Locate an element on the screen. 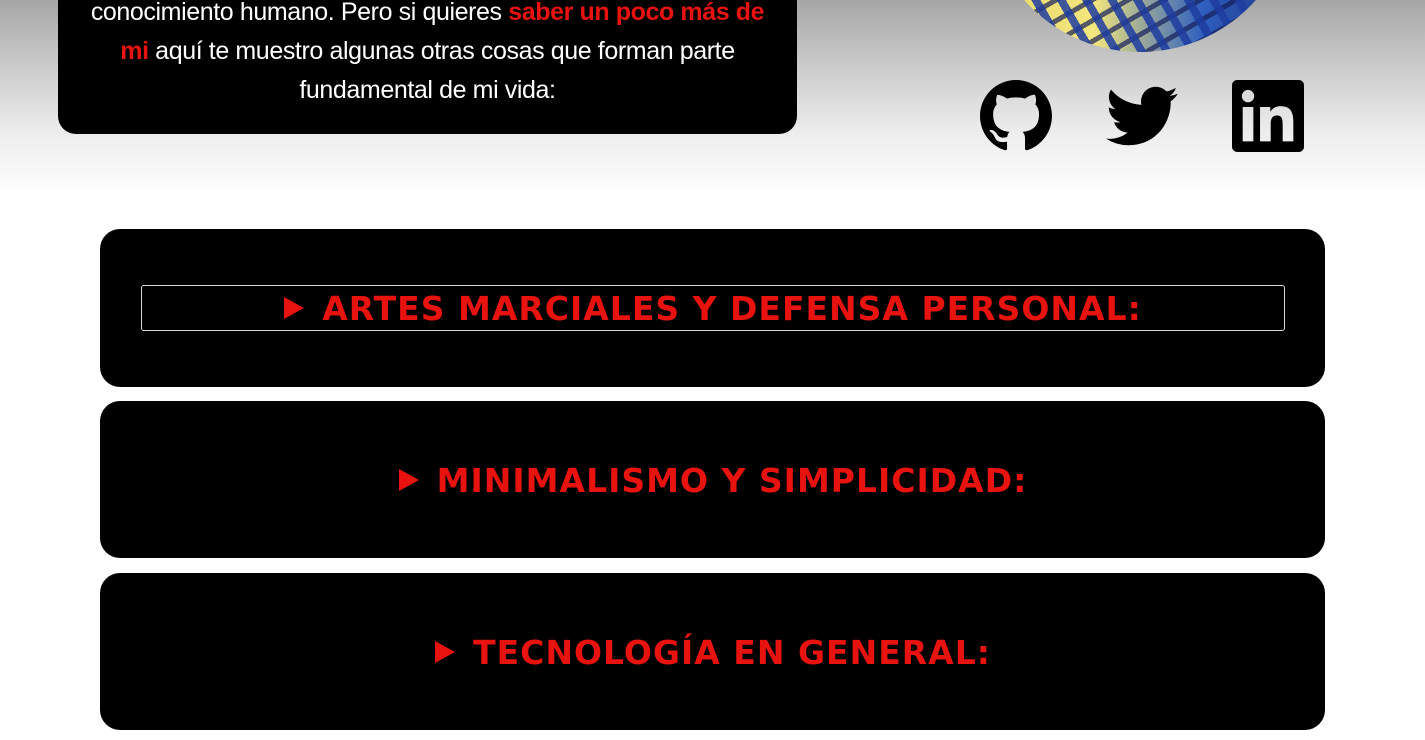 This screenshot has height=740, width=1425. github-link is located at coordinates (1016, 116).